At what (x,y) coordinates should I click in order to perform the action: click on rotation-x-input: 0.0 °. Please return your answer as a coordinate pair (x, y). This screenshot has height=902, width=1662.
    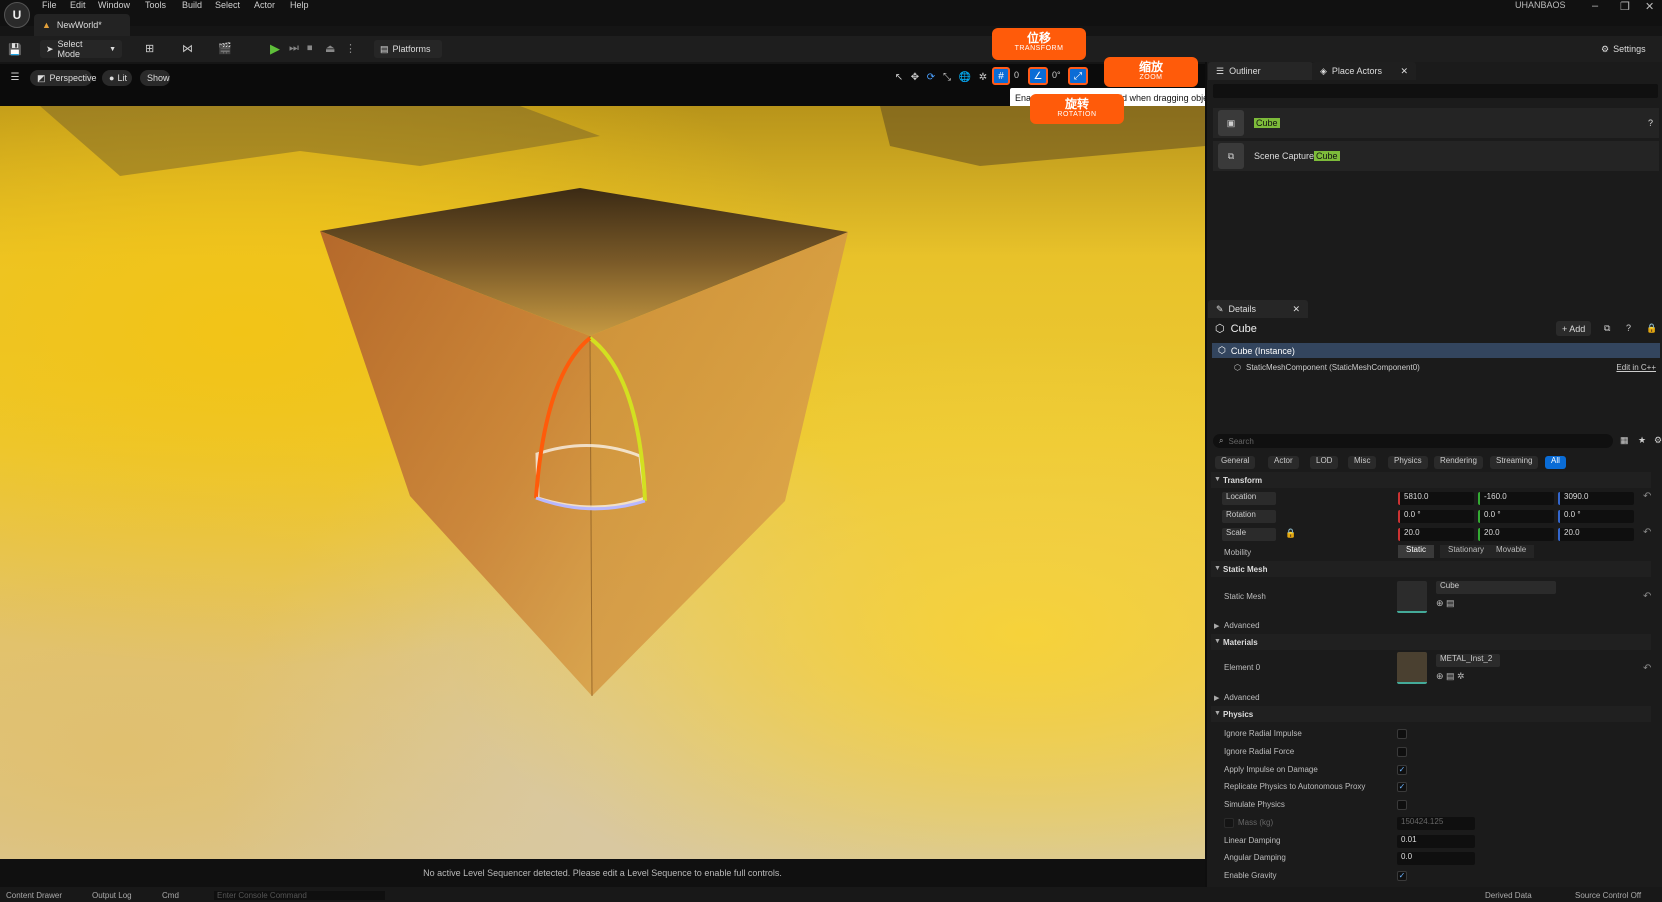
    Looking at the image, I should click on (1436, 516).